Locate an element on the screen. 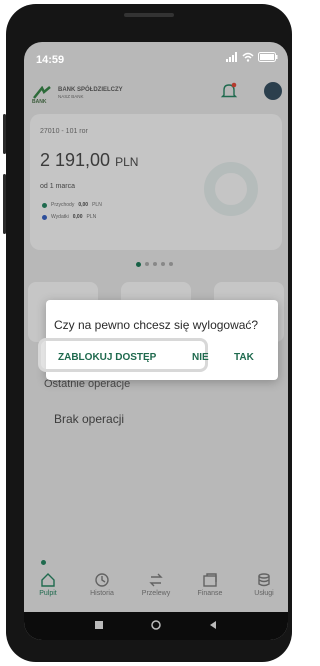 The image size is (320, 666). expense-legend: Wydatki 0,00 PLN is located at coordinates (69, 217).